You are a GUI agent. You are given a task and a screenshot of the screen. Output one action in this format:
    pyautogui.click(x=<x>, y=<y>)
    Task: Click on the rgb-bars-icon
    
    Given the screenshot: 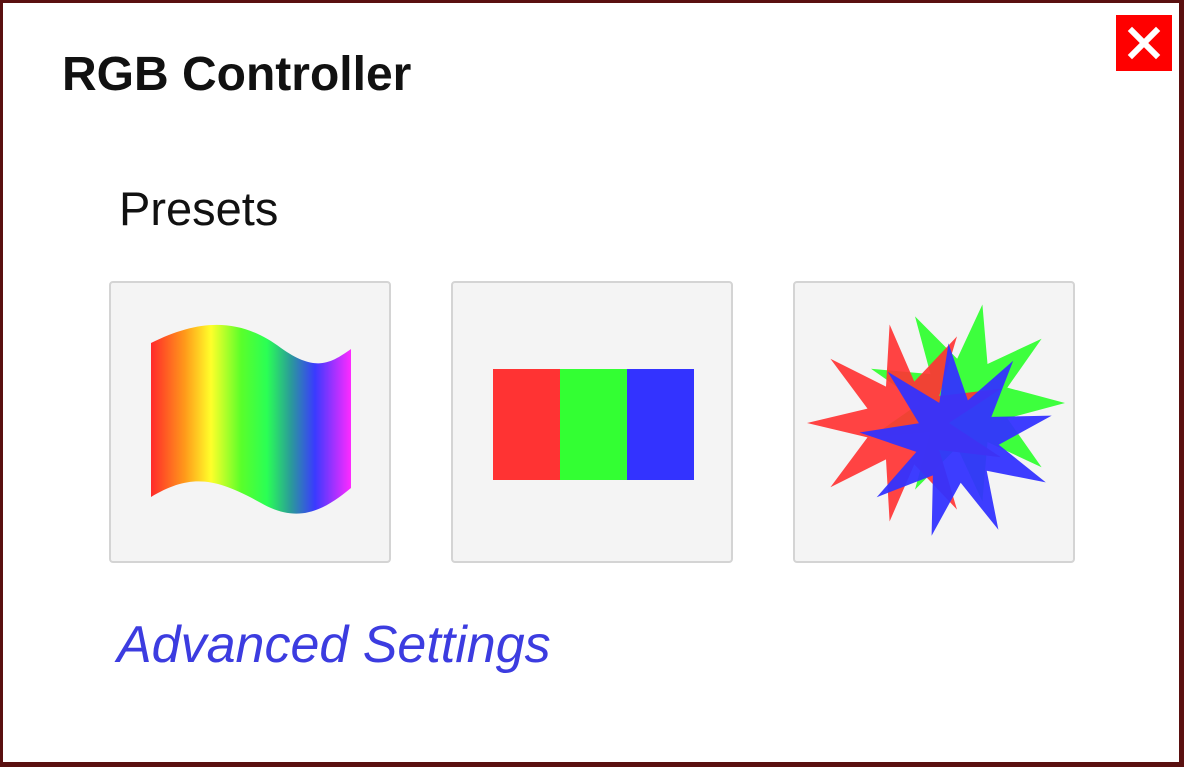 What is the action you would take?
    pyautogui.click(x=593, y=424)
    